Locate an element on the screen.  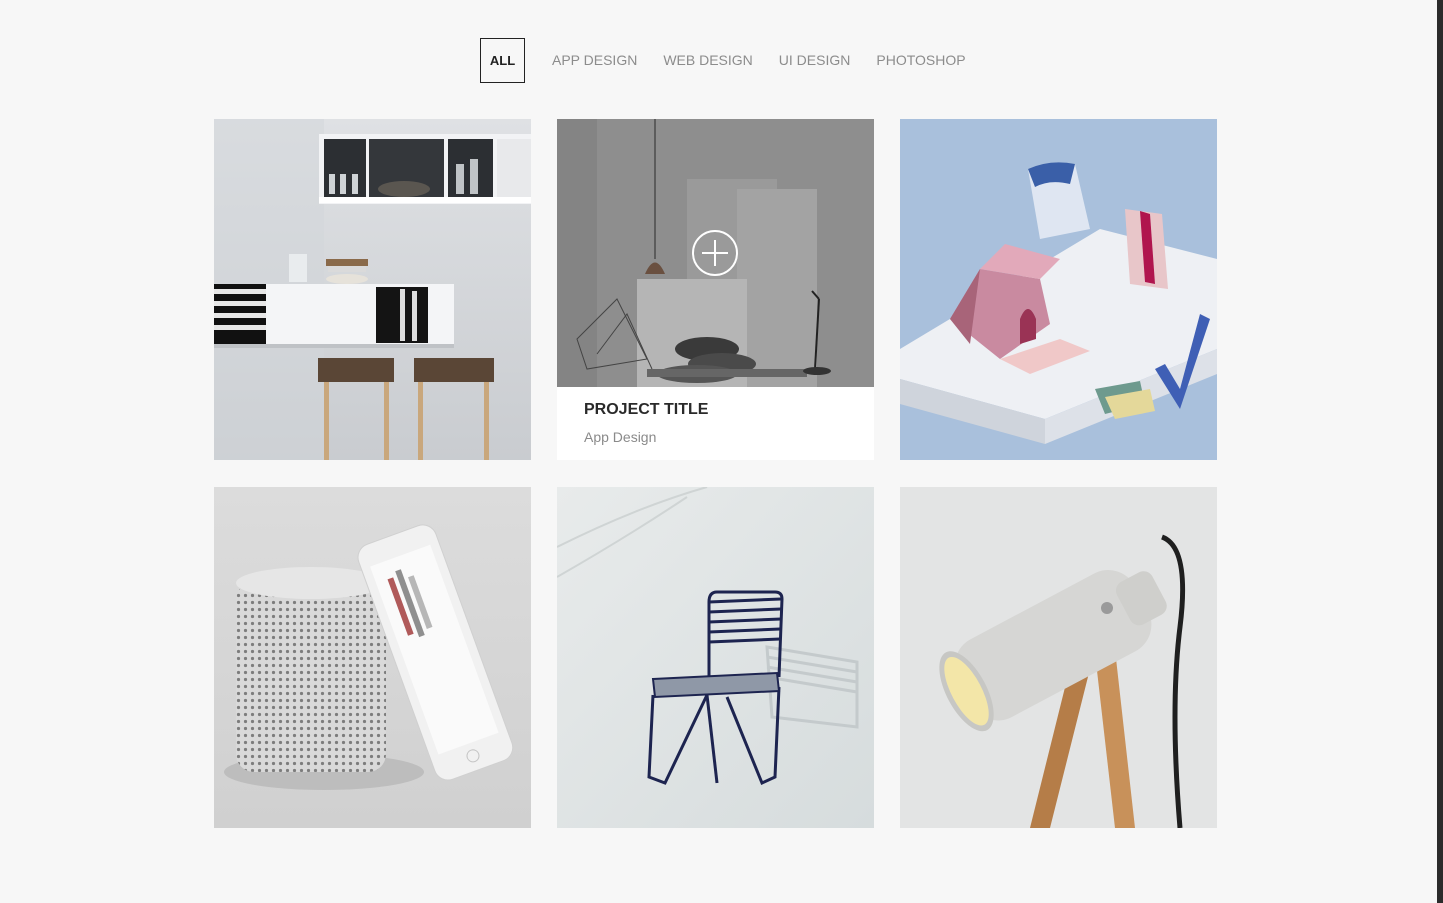
portfolio-item-paper-house is located at coordinates (1058, 289).